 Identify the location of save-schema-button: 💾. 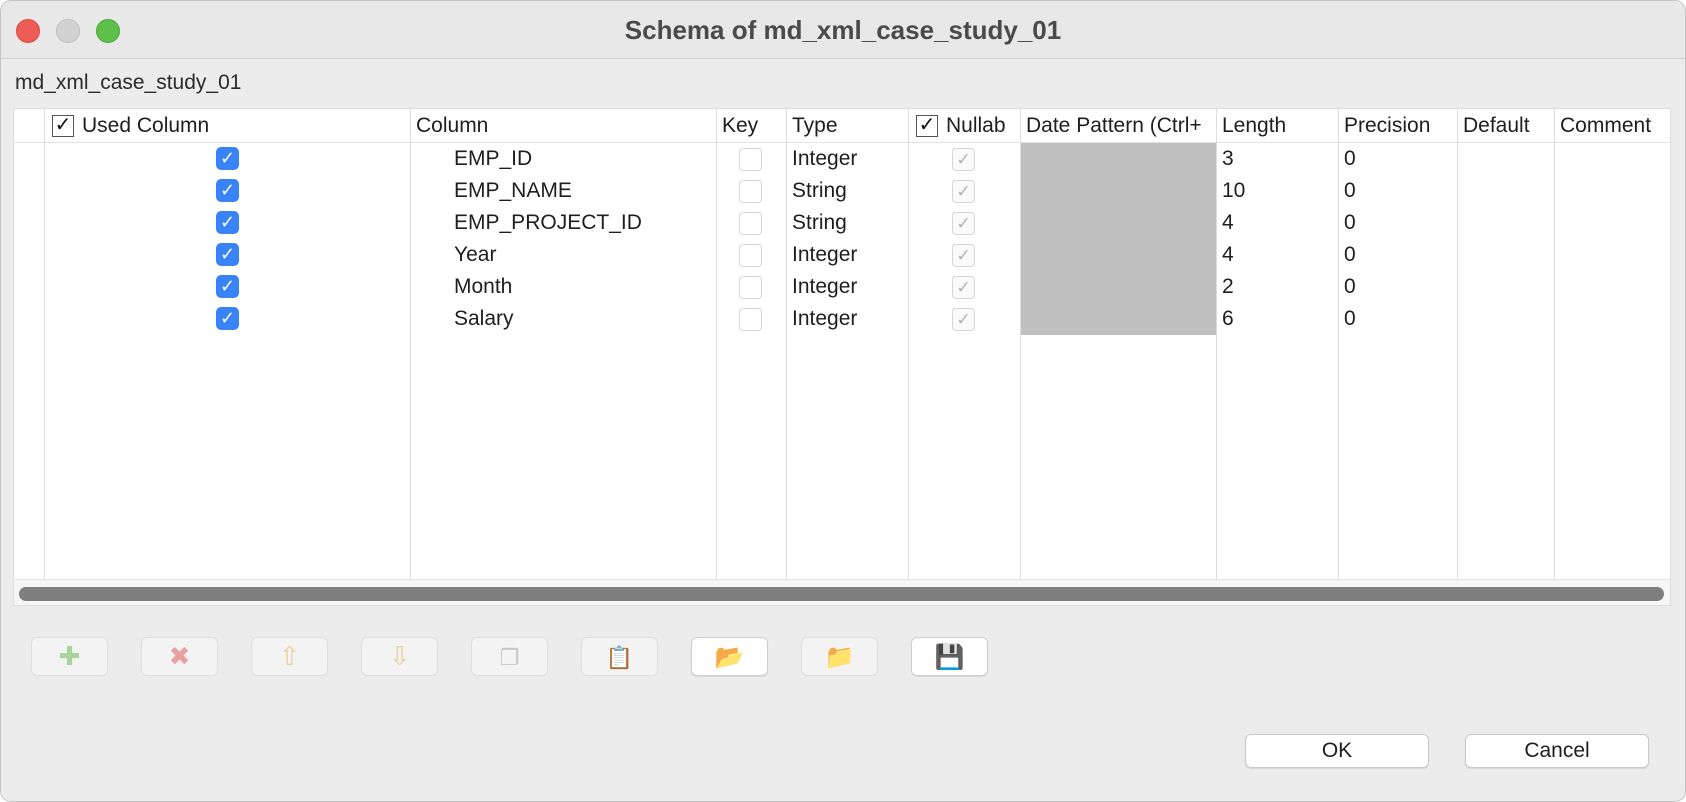
(949, 656).